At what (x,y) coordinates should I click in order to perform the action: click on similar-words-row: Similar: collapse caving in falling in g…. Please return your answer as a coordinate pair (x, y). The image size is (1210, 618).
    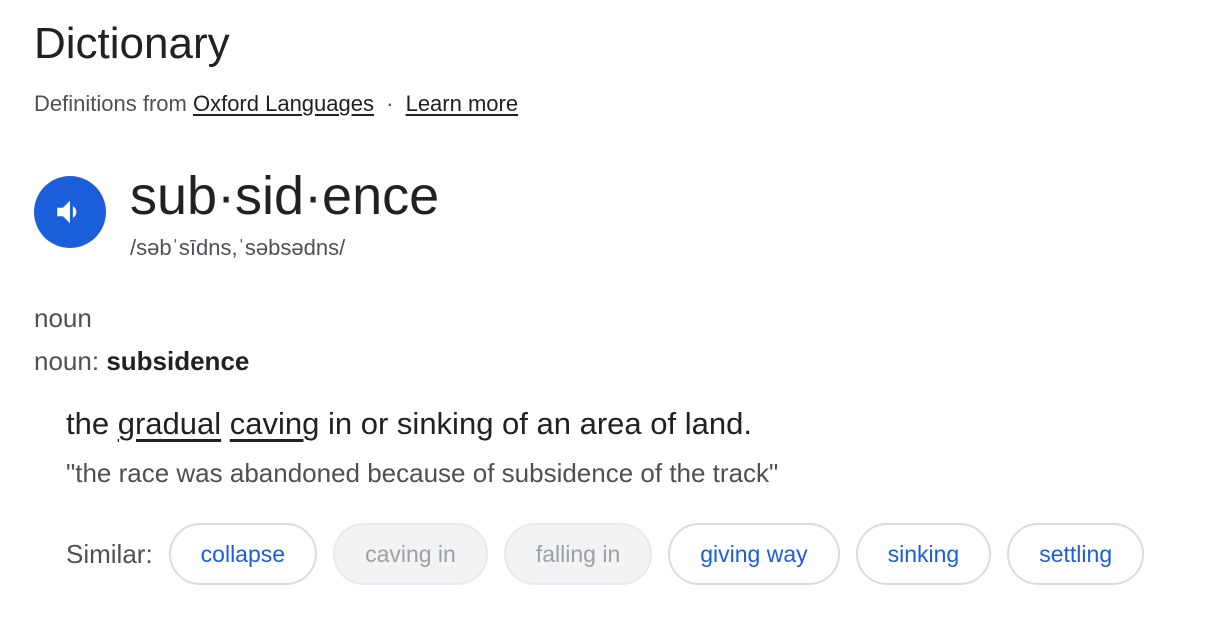
    Looking at the image, I should click on (613, 554).